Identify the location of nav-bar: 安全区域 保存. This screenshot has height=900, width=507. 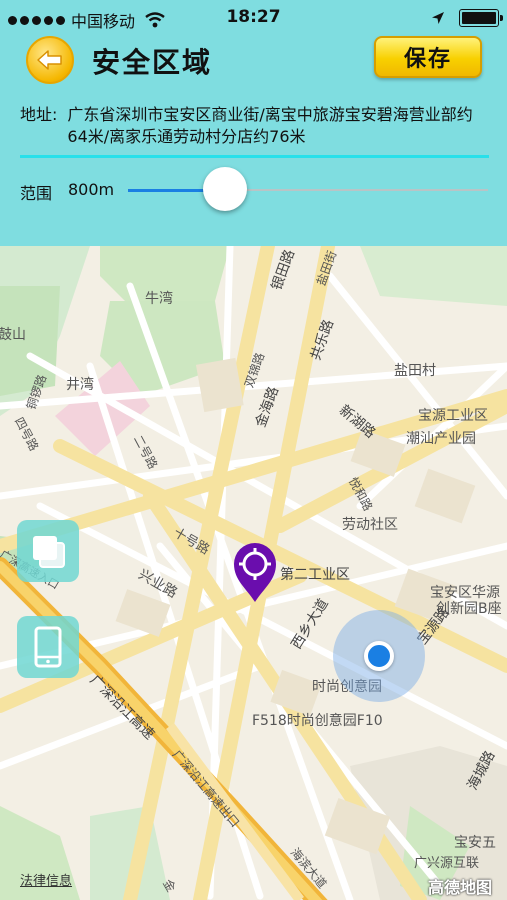
(253, 62).